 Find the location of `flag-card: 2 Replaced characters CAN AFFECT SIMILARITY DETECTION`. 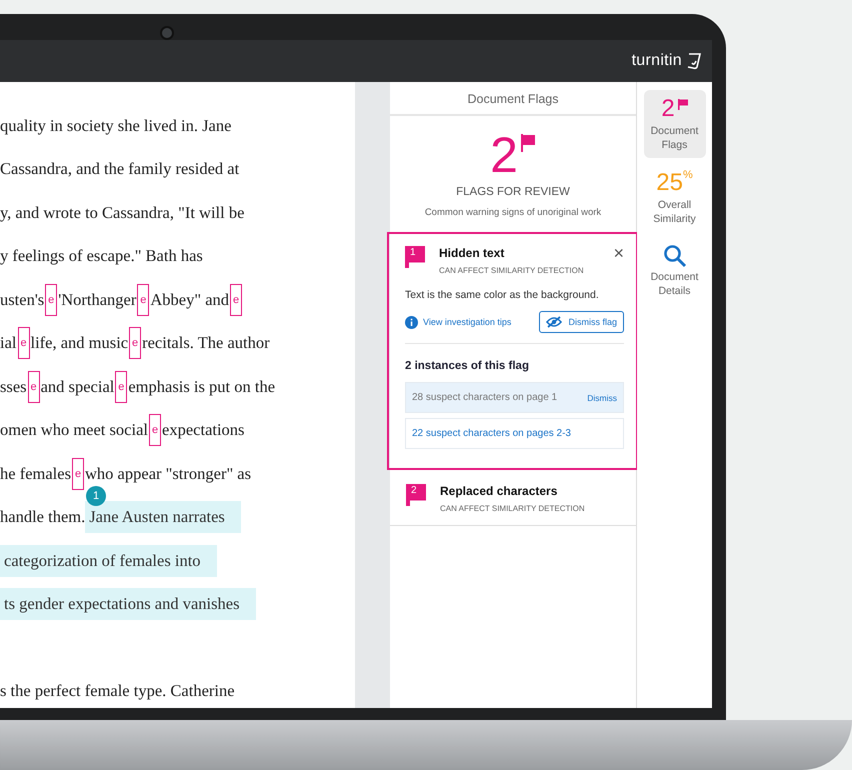

flag-card: 2 Replaced characters CAN AFFECT SIMILARITY DETECTION is located at coordinates (513, 498).